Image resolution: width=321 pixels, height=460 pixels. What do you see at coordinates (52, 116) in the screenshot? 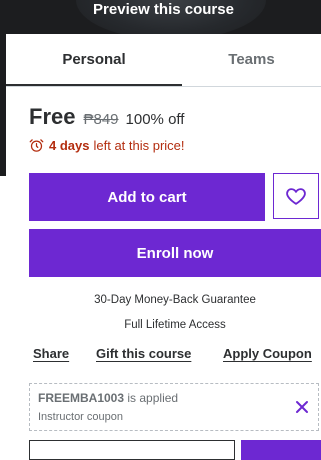
I see `current-price: Free` at bounding box center [52, 116].